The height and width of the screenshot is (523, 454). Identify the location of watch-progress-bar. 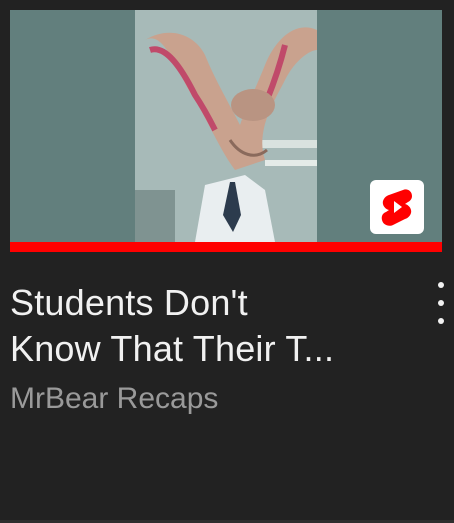
(226, 247).